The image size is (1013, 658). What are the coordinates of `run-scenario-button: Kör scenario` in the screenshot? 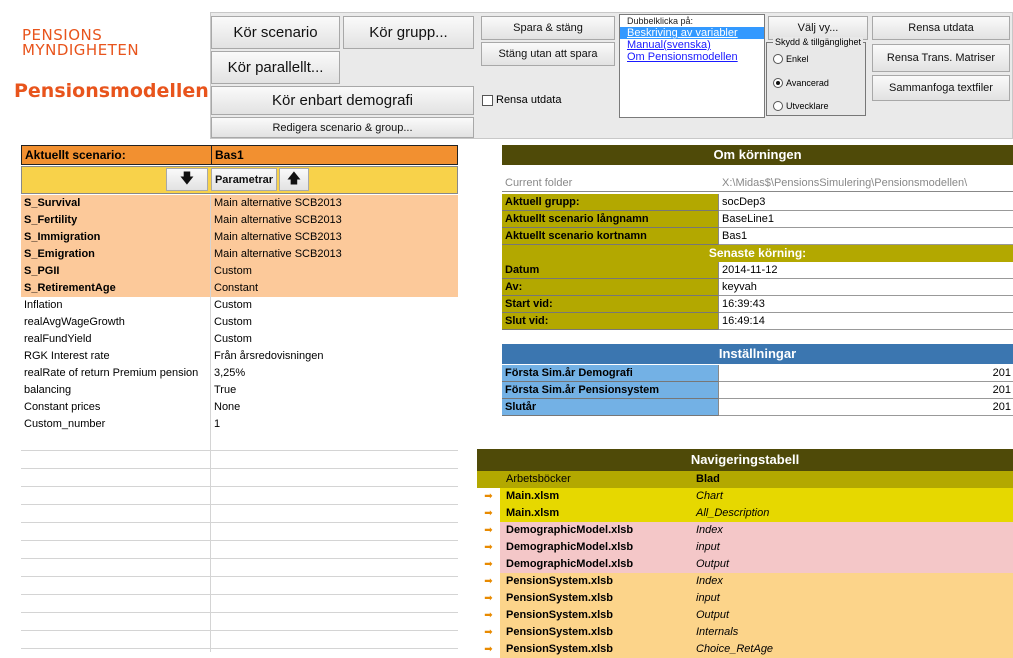 It's located at (275, 32).